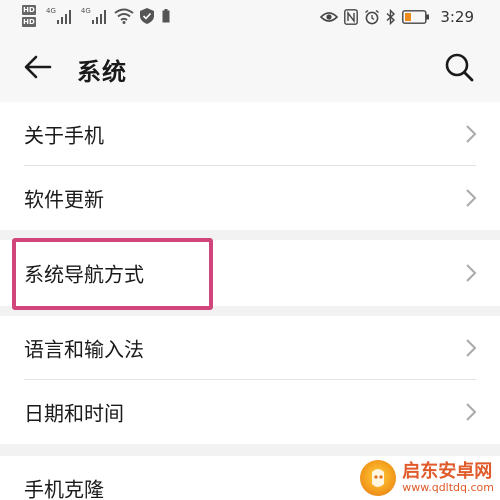 The width and height of the screenshot is (500, 500). I want to click on status-bar-right: 3:29, so click(397, 17).